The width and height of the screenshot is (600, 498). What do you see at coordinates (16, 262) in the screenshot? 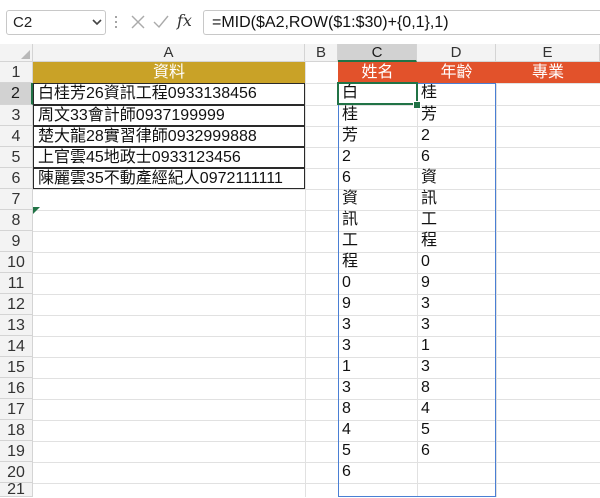
I see `row-header: 10` at bounding box center [16, 262].